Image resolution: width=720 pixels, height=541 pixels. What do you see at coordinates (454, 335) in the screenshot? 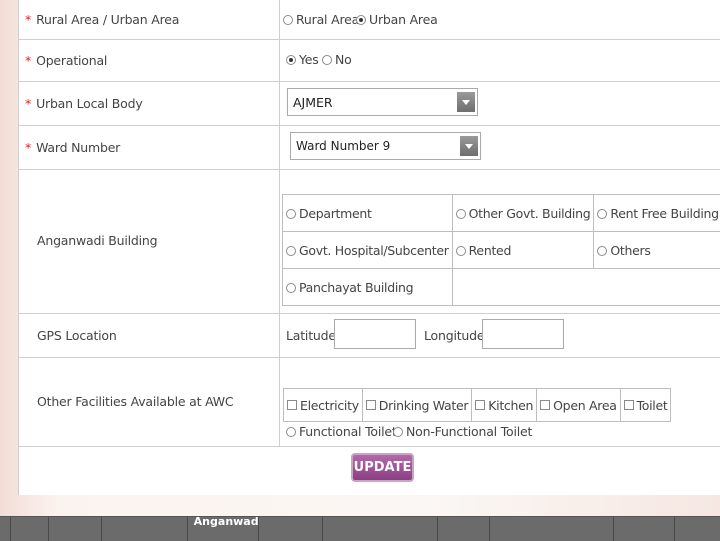
I see `longitude-label: Longitude` at bounding box center [454, 335].